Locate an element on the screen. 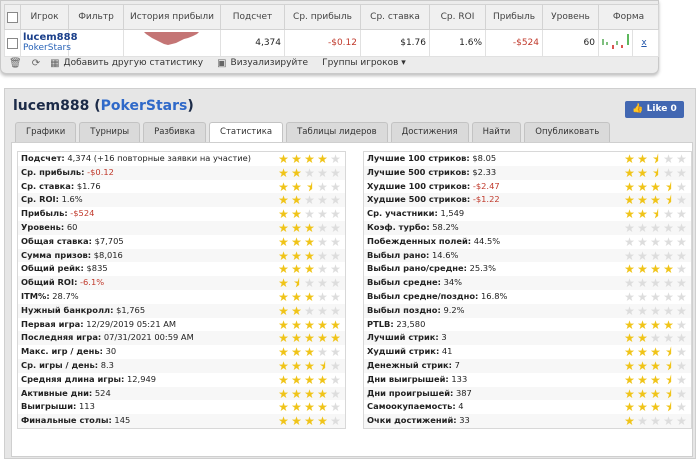 Image resolution: width=700 pixels, height=459 pixels. refresh-icon: ⟳ is located at coordinates (36, 63).